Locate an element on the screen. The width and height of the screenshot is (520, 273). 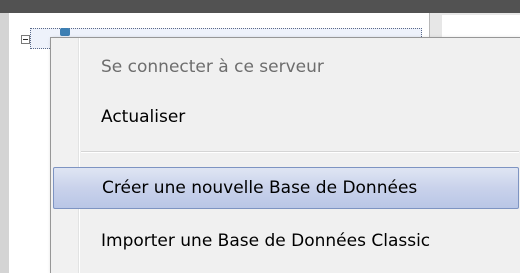
minus-icon is located at coordinates (25, 39).